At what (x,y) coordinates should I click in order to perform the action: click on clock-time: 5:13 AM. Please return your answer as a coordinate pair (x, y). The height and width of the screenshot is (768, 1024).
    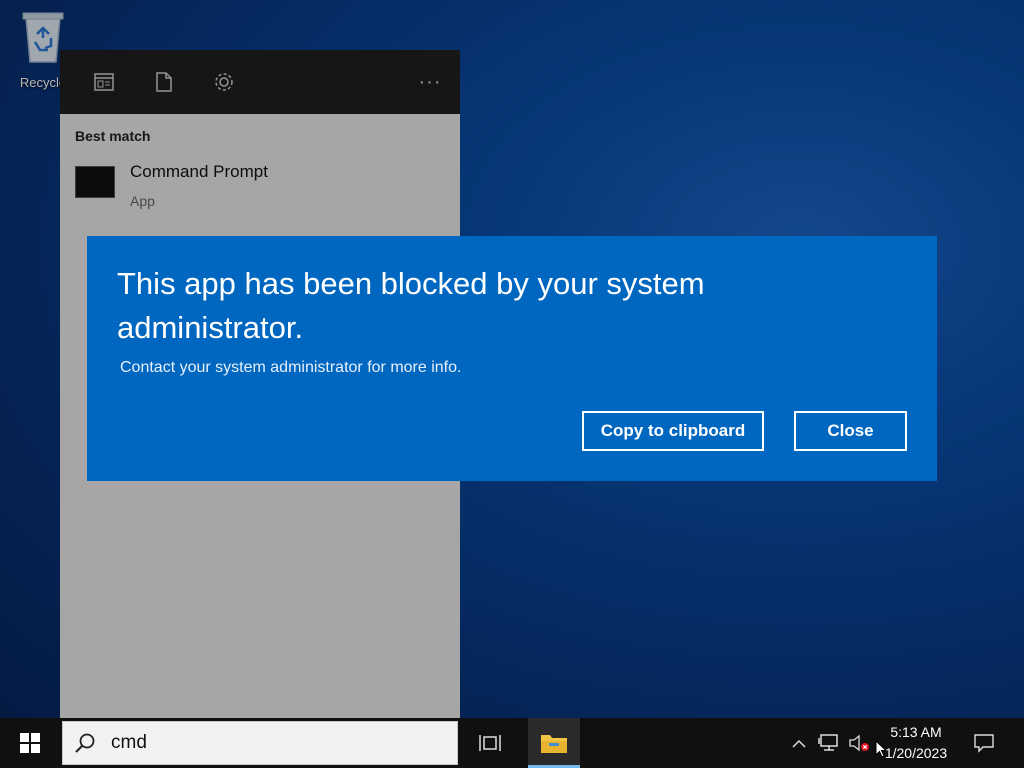
    Looking at the image, I should click on (916, 732).